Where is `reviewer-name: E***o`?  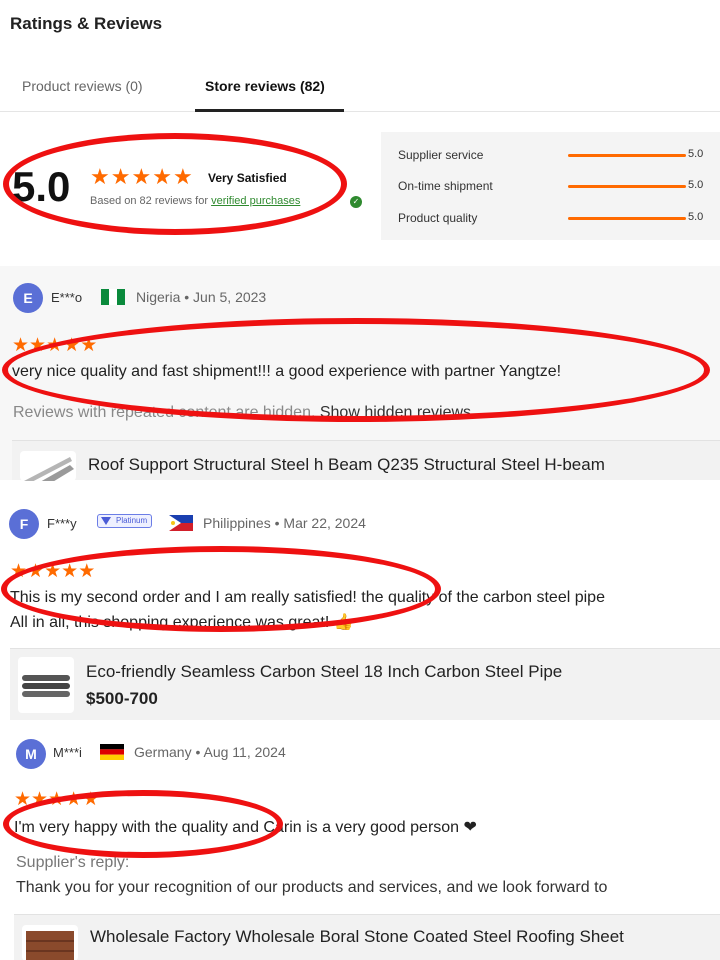
reviewer-name: E***o is located at coordinates (67, 297).